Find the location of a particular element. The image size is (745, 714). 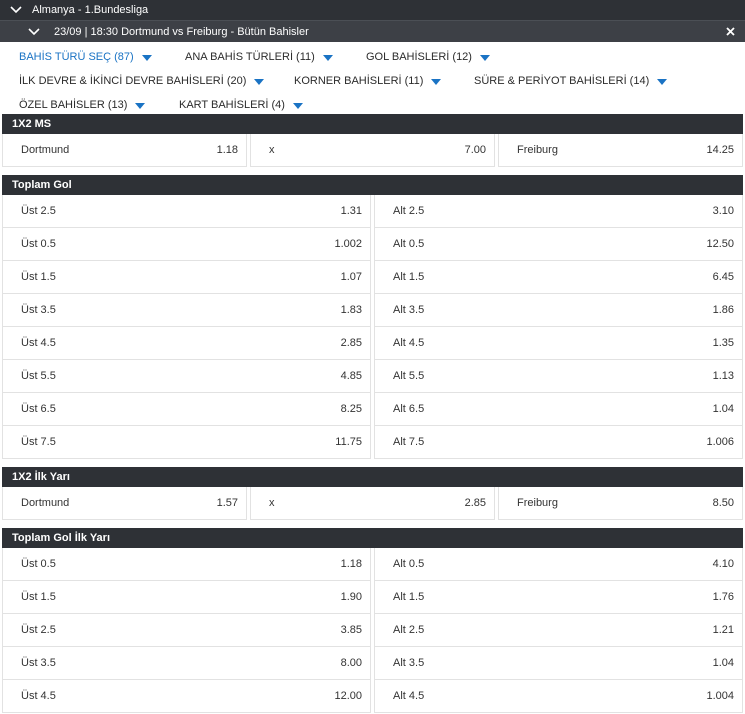

over-odd: 1.18 is located at coordinates (351, 564).